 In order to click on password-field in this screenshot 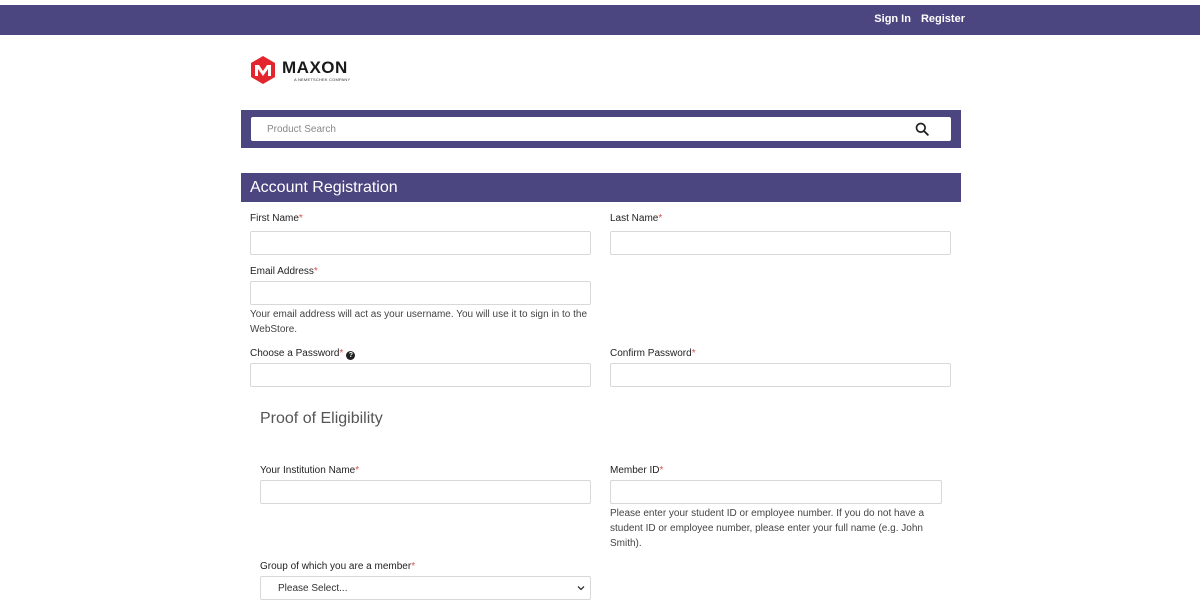, I will do `click(420, 375)`.